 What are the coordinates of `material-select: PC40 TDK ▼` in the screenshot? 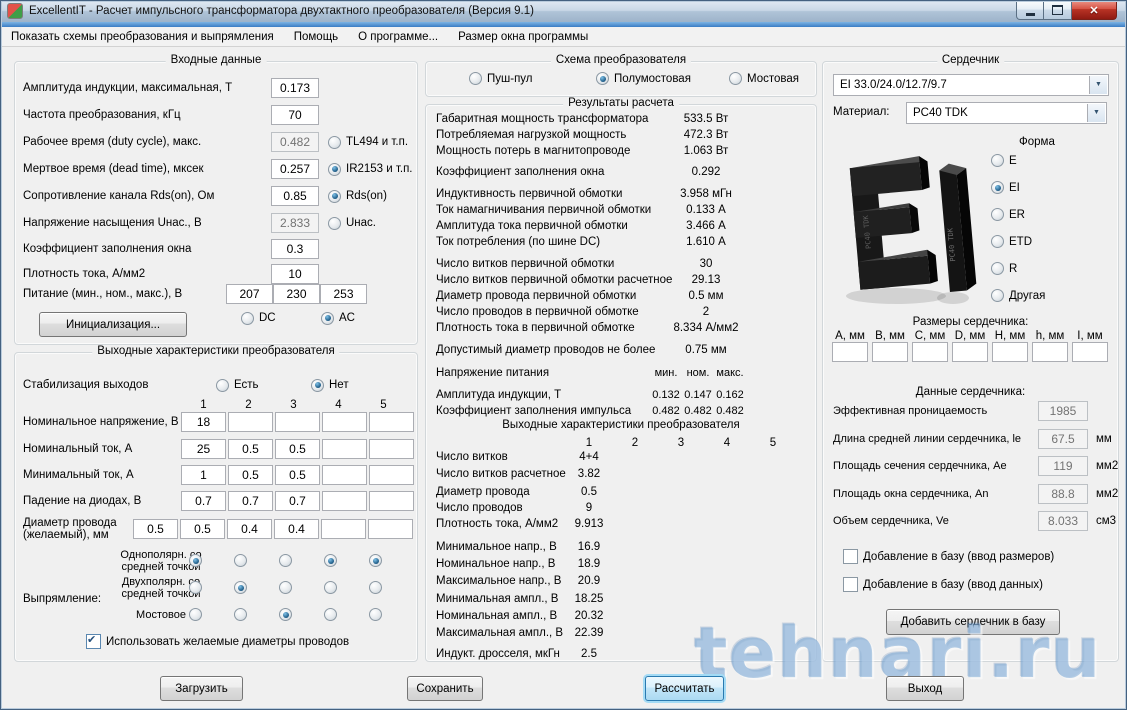 It's located at (1006, 113).